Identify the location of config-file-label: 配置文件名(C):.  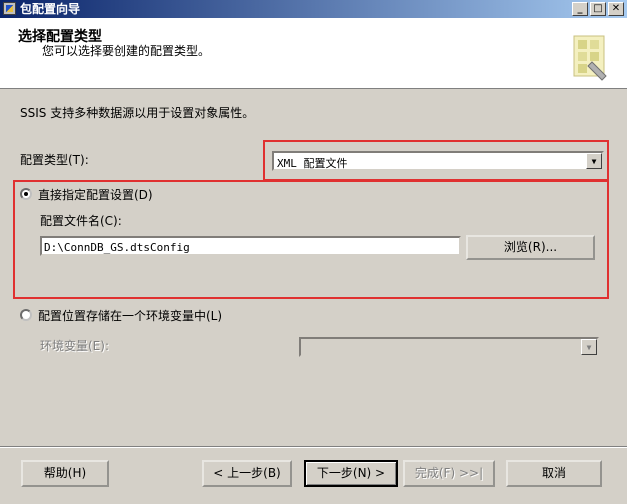
(81, 221).